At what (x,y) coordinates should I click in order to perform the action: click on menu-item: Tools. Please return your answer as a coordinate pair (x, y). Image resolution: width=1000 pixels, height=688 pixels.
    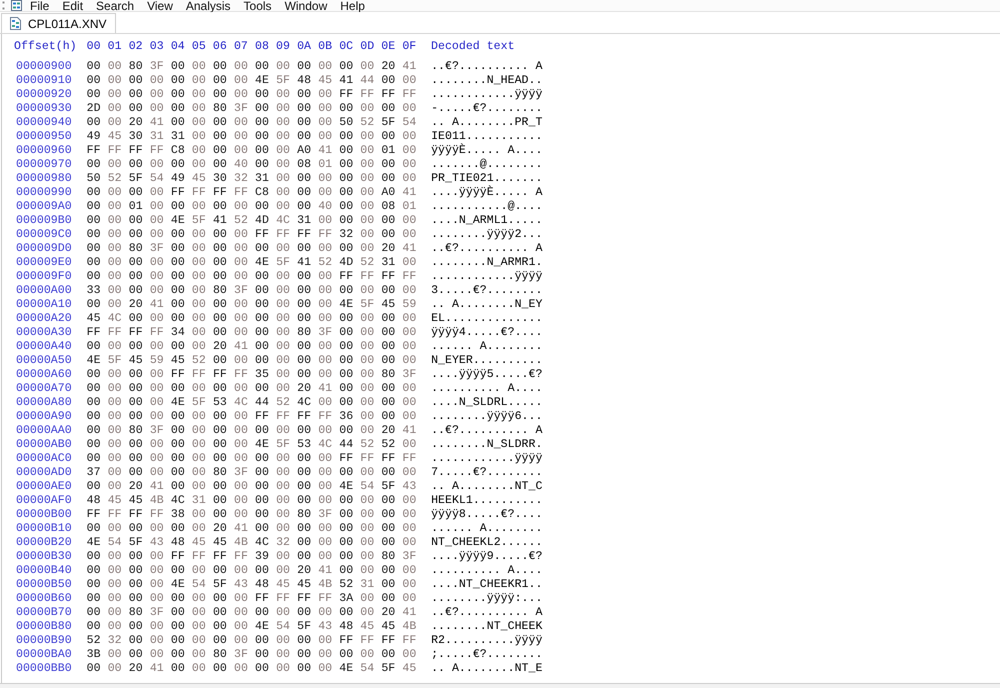
    Looking at the image, I should click on (258, 6).